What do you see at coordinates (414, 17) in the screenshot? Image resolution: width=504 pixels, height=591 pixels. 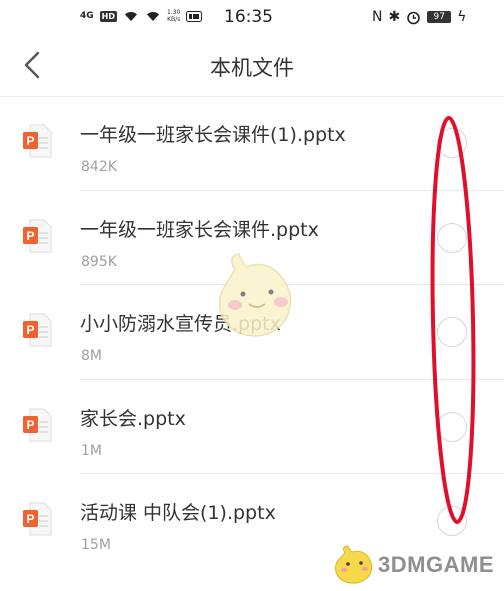 I see `alarm-icon` at bounding box center [414, 17].